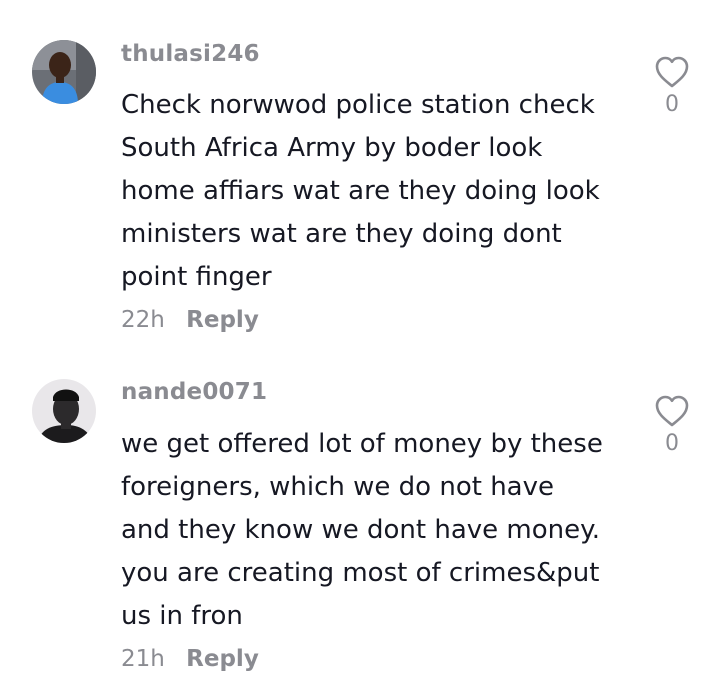 The image size is (720, 692). Describe the element at coordinates (196, 277) in the screenshot. I see `comment-text-line: point finger` at that location.